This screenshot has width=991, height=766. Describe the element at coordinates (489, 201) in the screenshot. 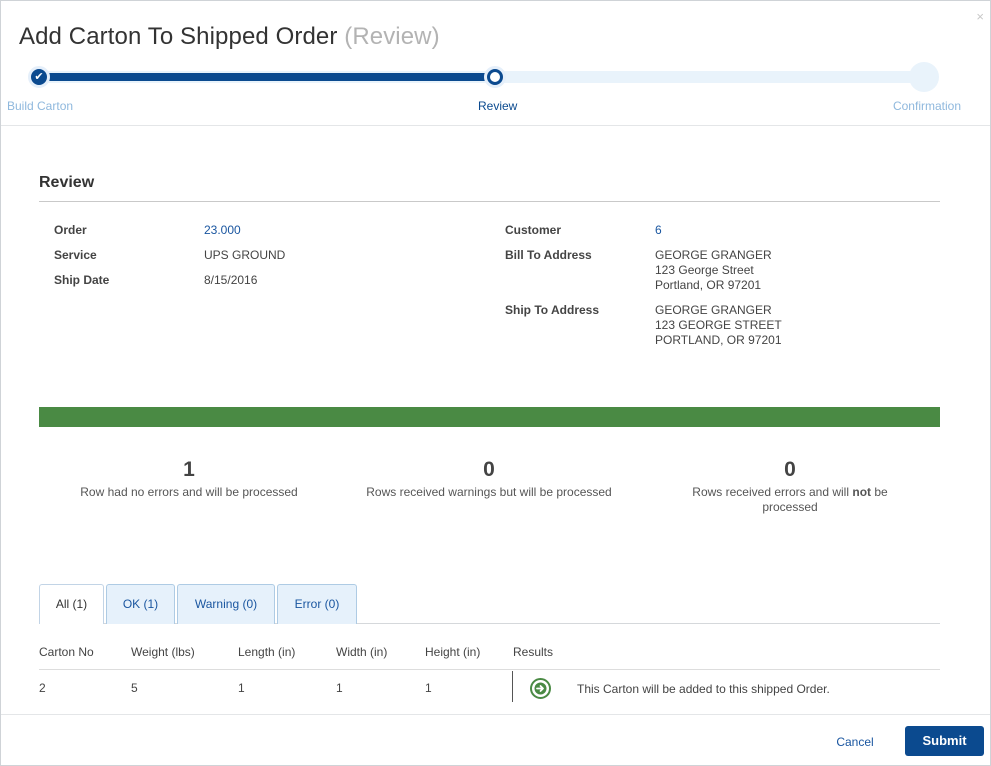

I see `review-divider` at that location.